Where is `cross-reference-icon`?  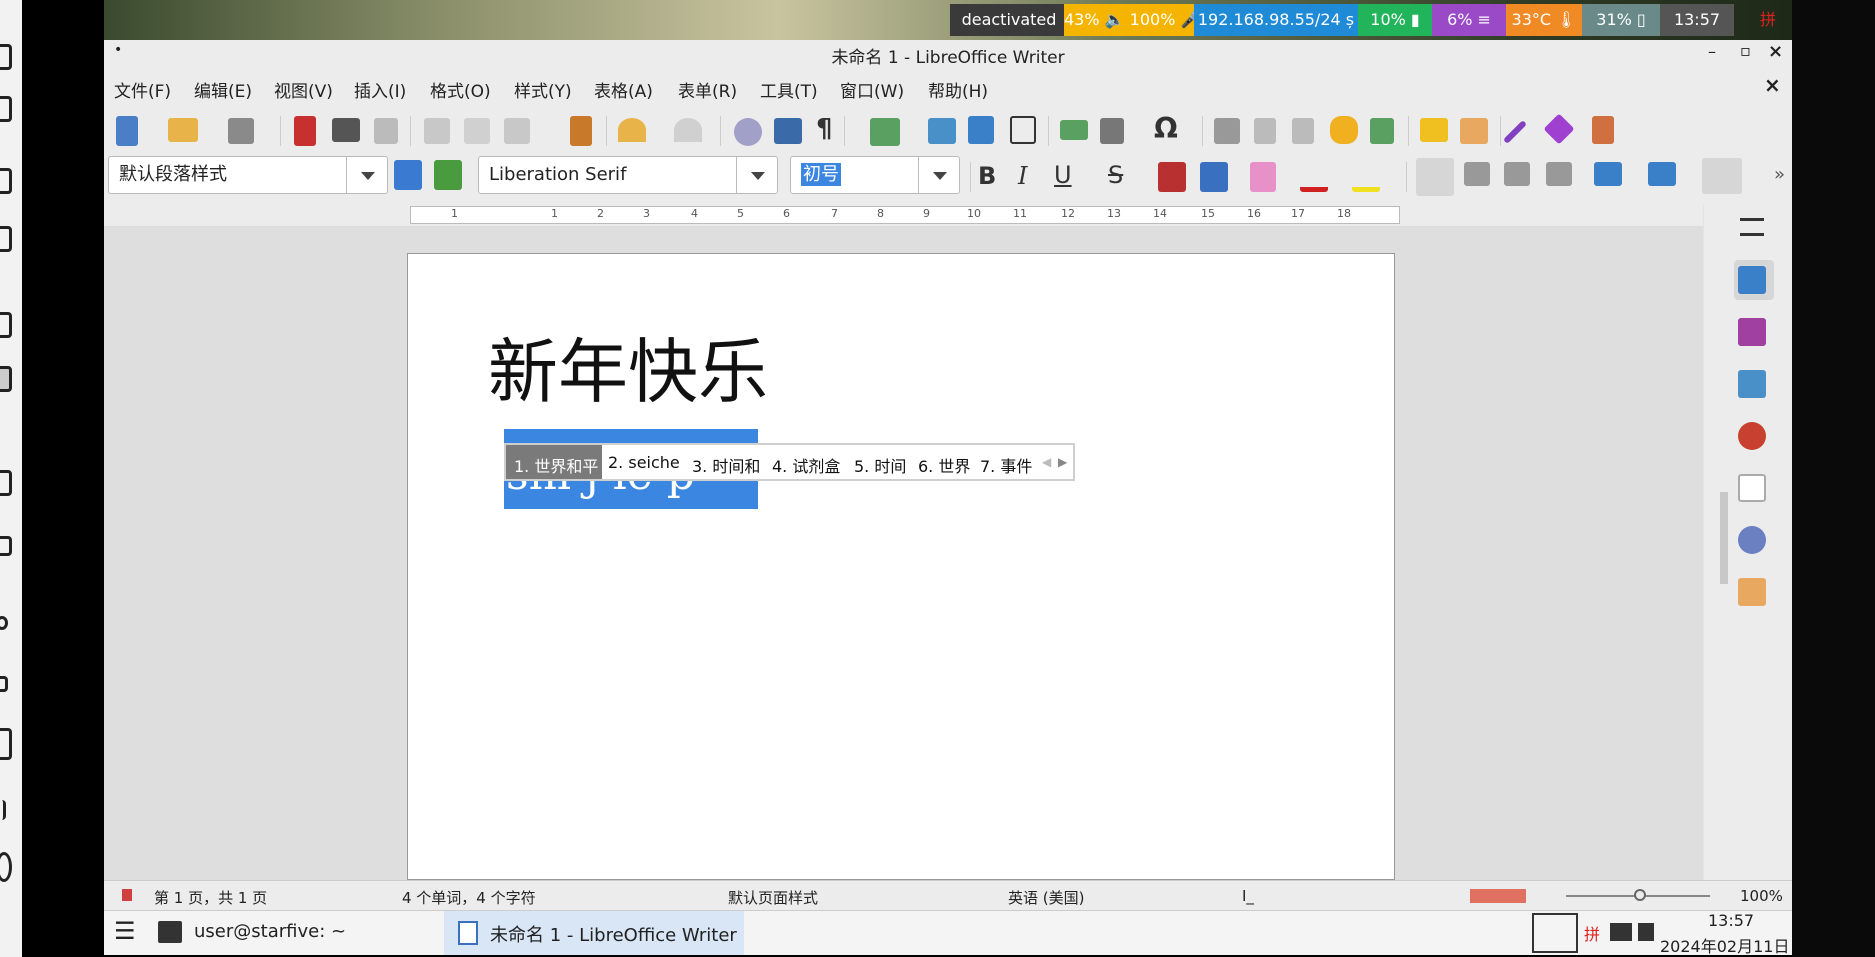 cross-reference-icon is located at coordinates (1382, 131).